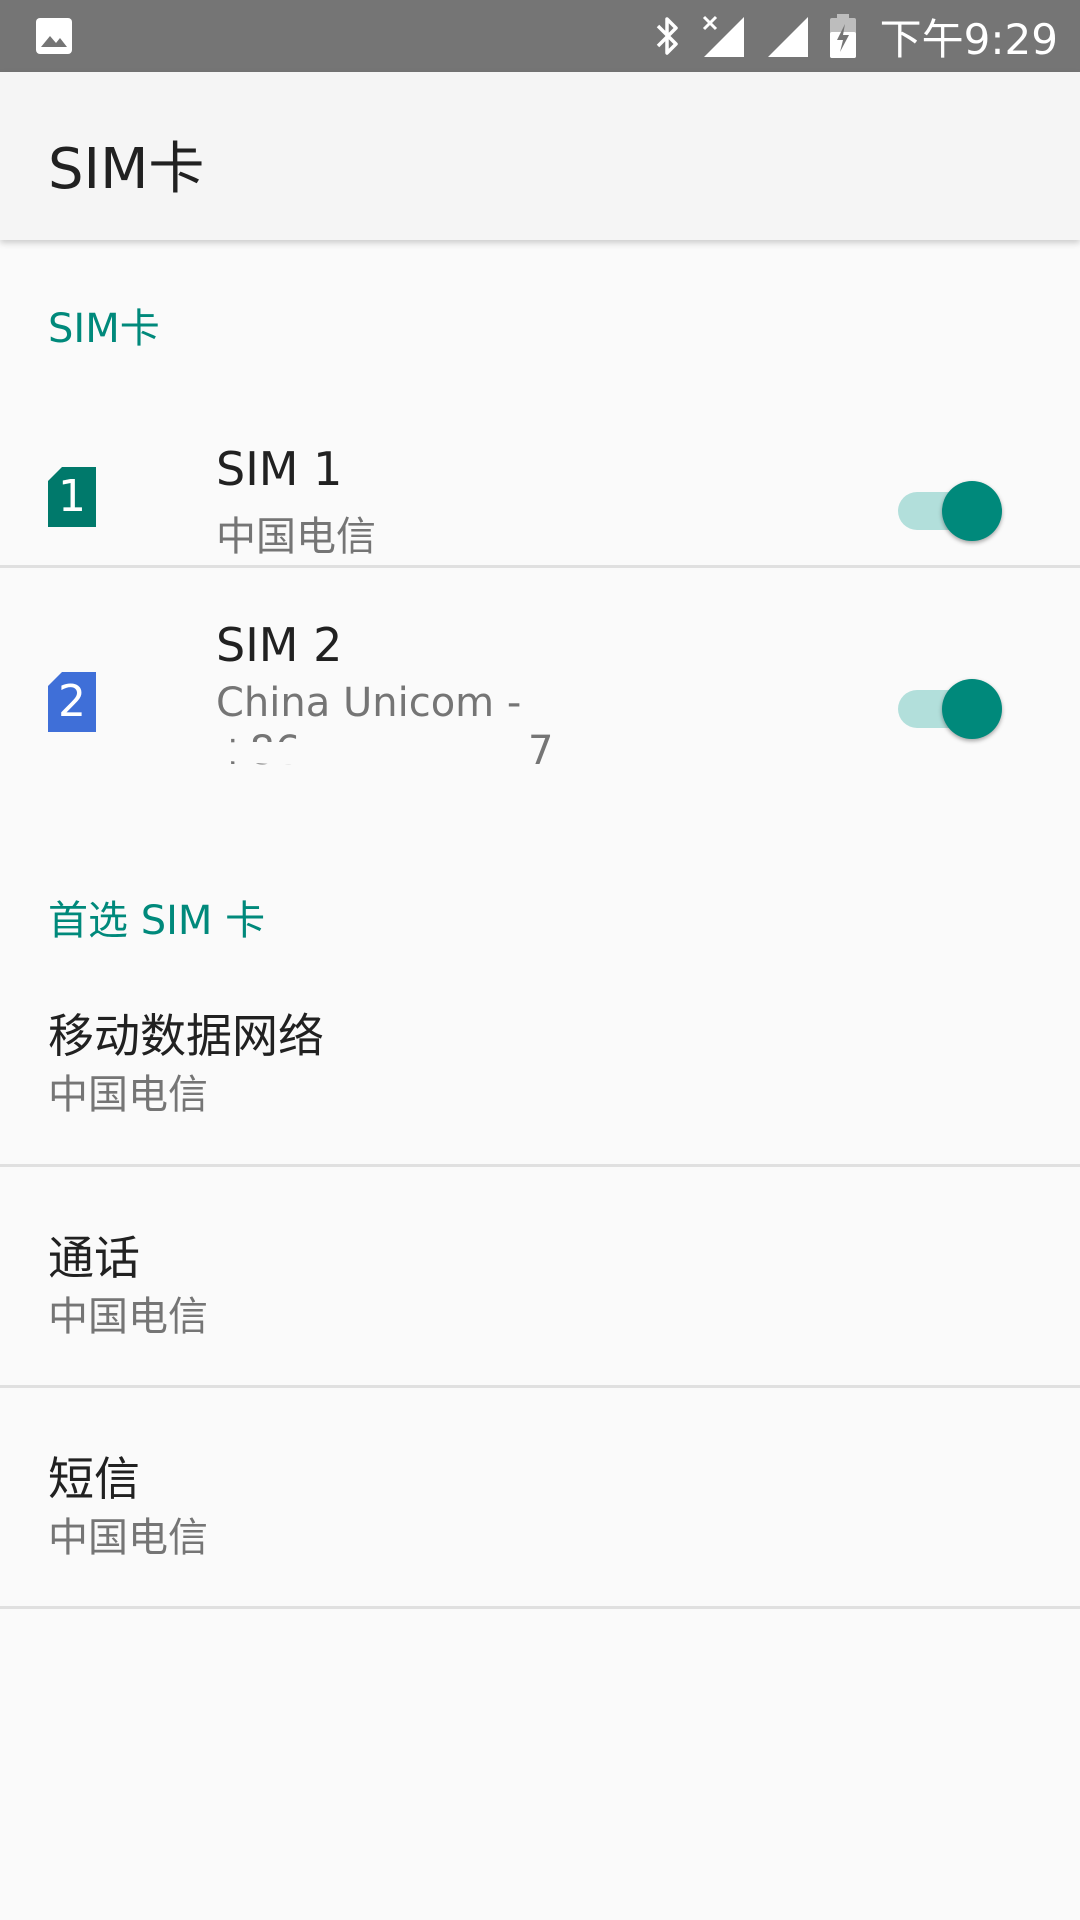 The width and height of the screenshot is (1080, 1920). What do you see at coordinates (540, 1607) in the screenshot?
I see `divider` at bounding box center [540, 1607].